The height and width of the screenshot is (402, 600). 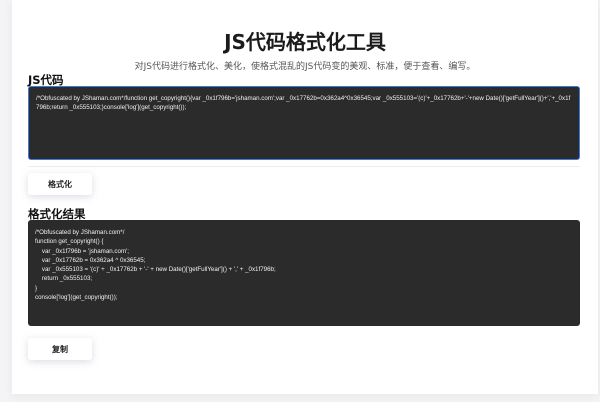 What do you see at coordinates (304, 166) in the screenshot?
I see `divider` at bounding box center [304, 166].